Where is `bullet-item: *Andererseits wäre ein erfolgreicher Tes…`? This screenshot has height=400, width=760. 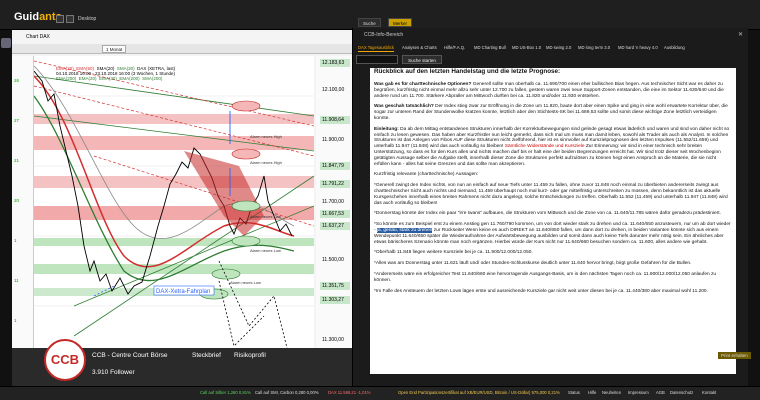
bullet-item: *Andererseits wäre ein erfolgreicher Tes… is located at coordinates (545, 277).